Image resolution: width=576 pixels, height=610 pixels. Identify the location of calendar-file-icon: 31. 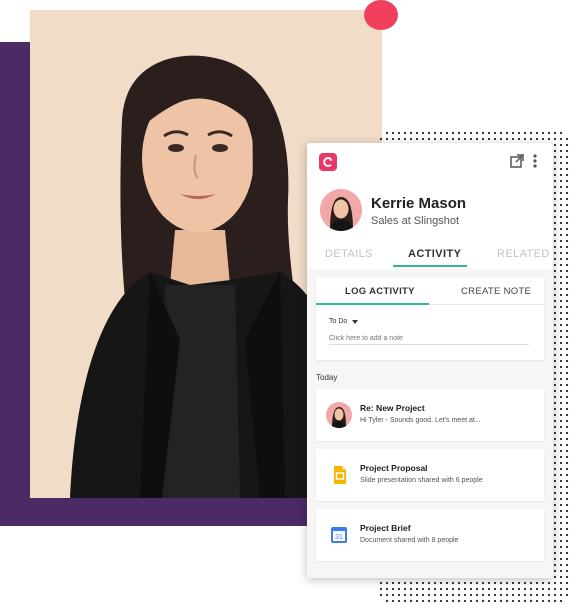
(339, 535).